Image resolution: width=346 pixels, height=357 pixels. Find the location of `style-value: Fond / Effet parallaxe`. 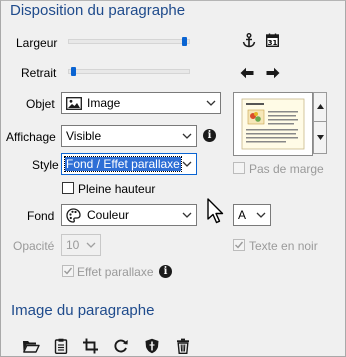

style-value: Fond / Effet parallaxe is located at coordinates (123, 164).